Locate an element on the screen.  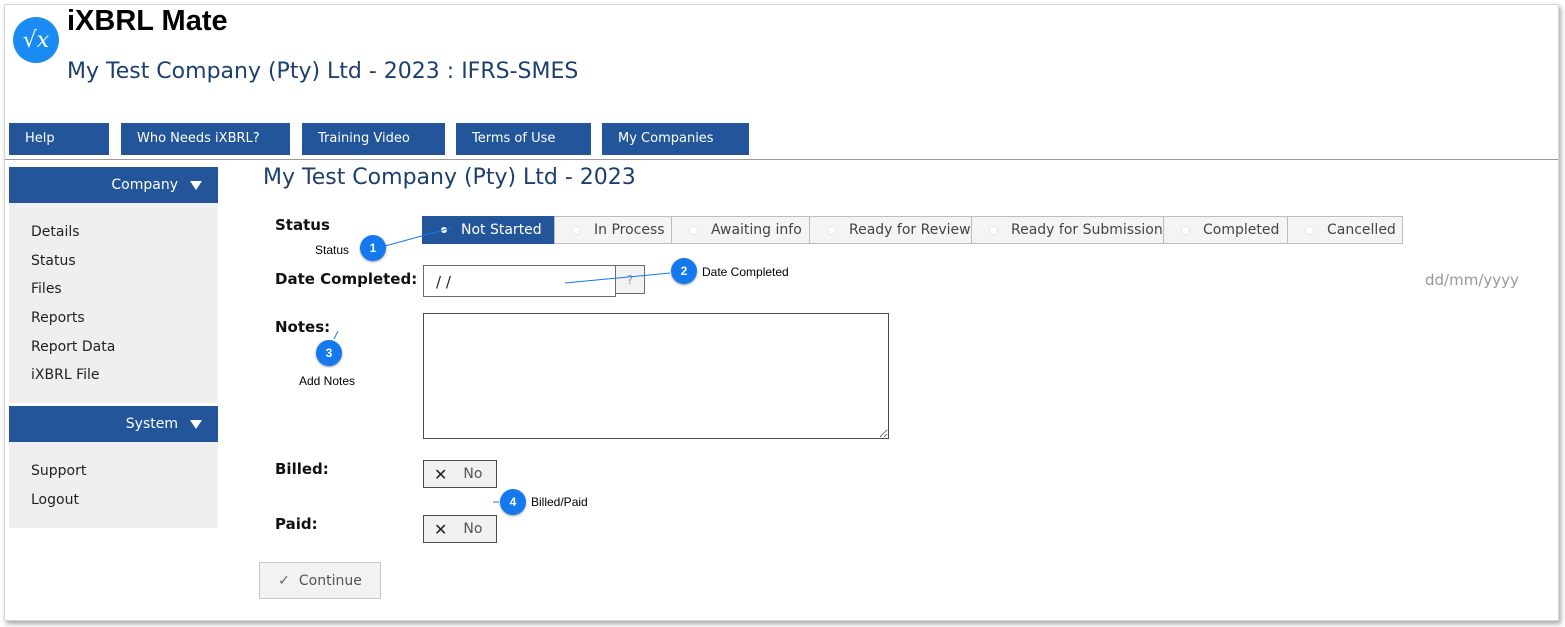
paid-toggle: ✕ No is located at coordinates (460, 529).